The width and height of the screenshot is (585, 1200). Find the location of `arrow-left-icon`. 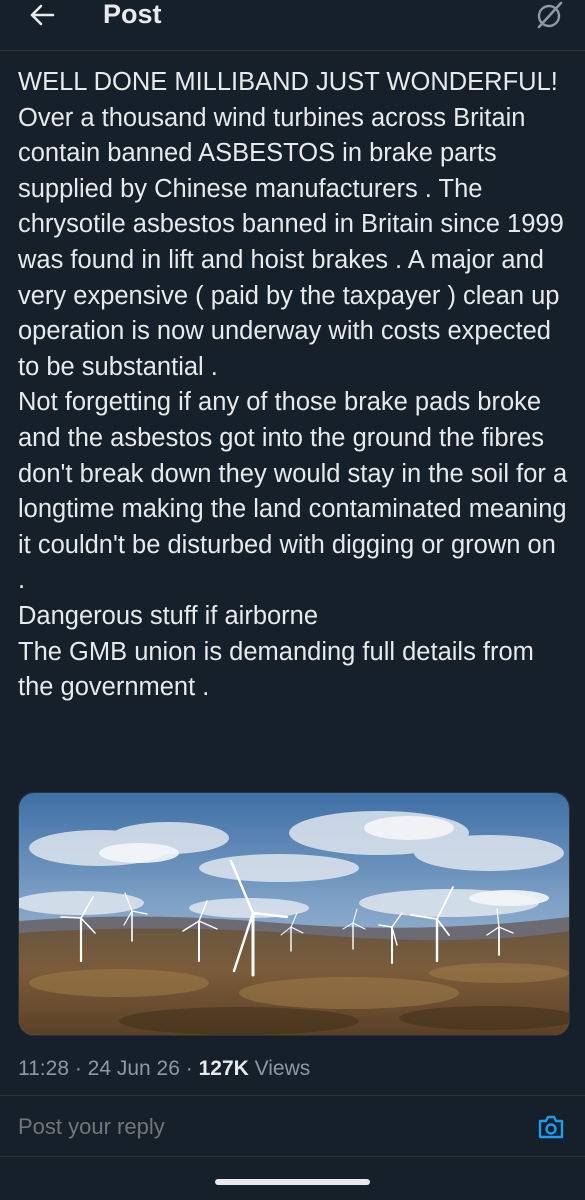

arrow-left-icon is located at coordinates (42, 15).